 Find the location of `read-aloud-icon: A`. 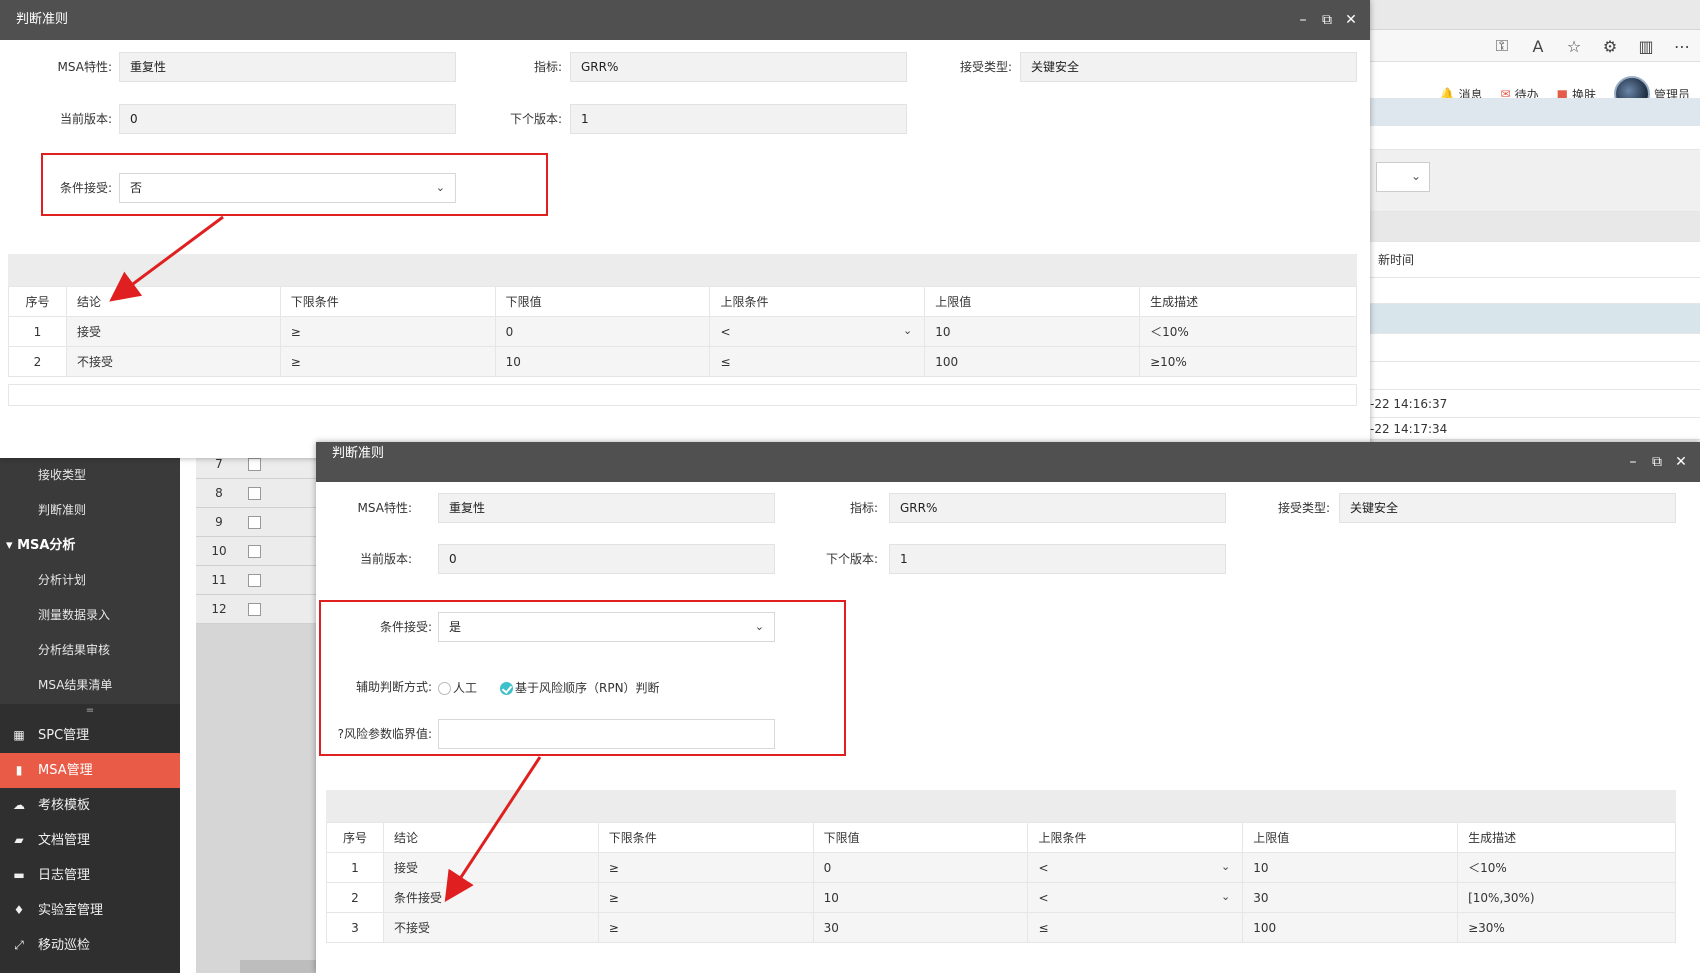

read-aloud-icon: A is located at coordinates (1538, 46).